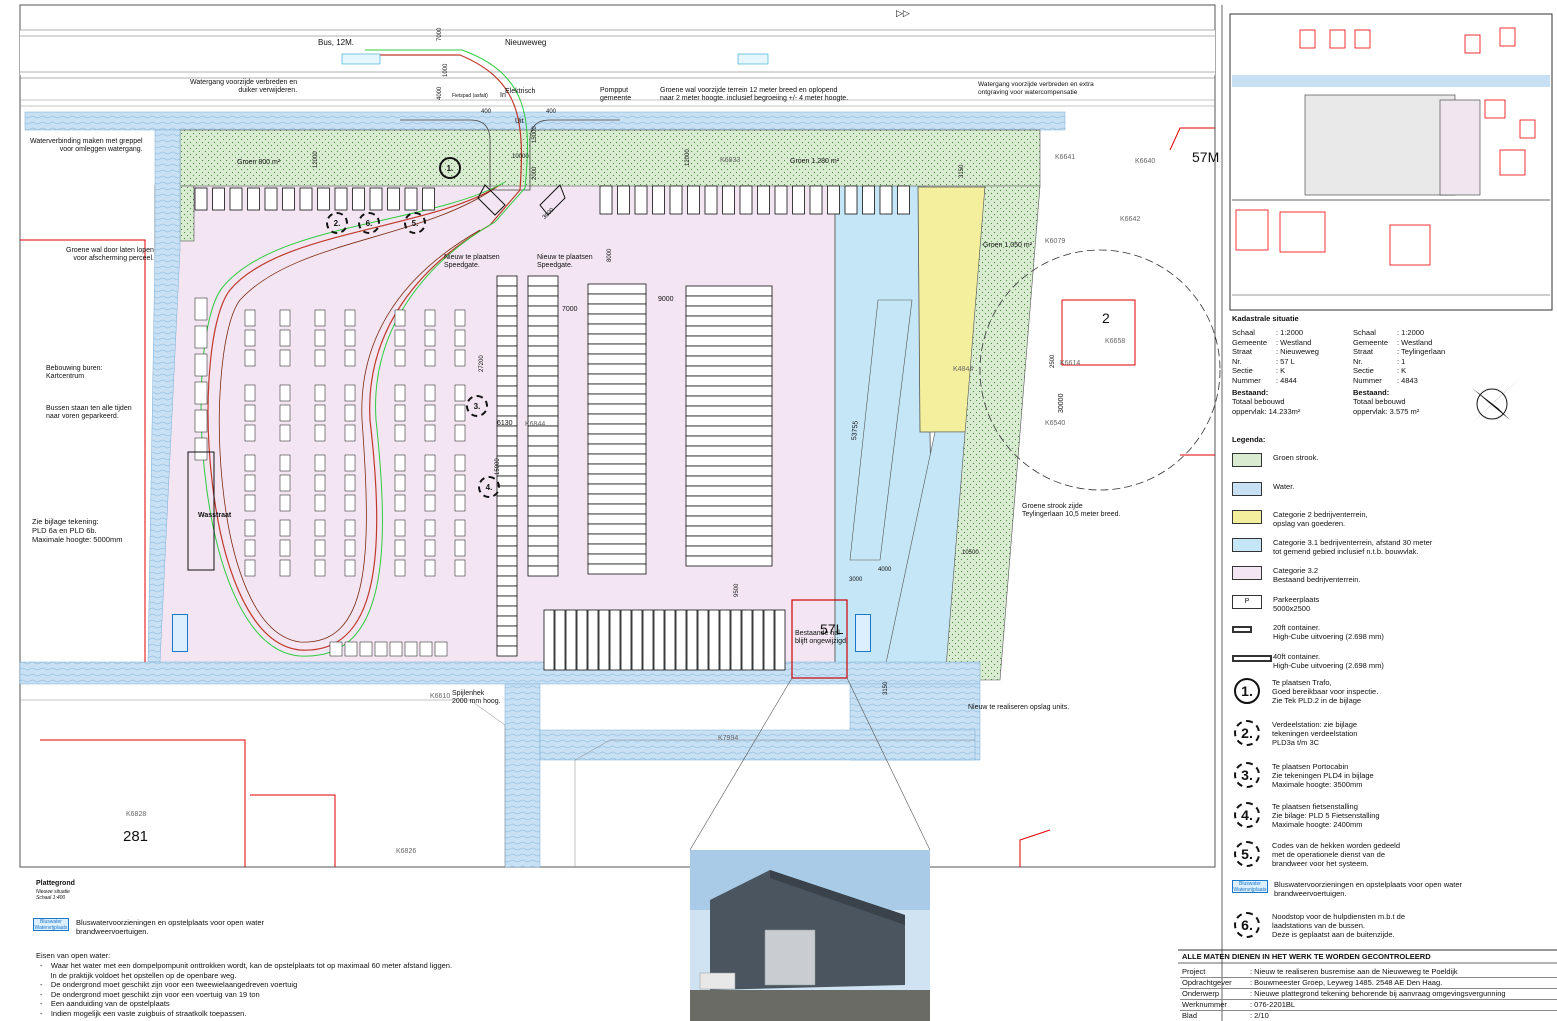 The height and width of the screenshot is (1021, 1557). What do you see at coordinates (1247, 517) in the screenshot?
I see `legend-swatch-cat2` at bounding box center [1247, 517].